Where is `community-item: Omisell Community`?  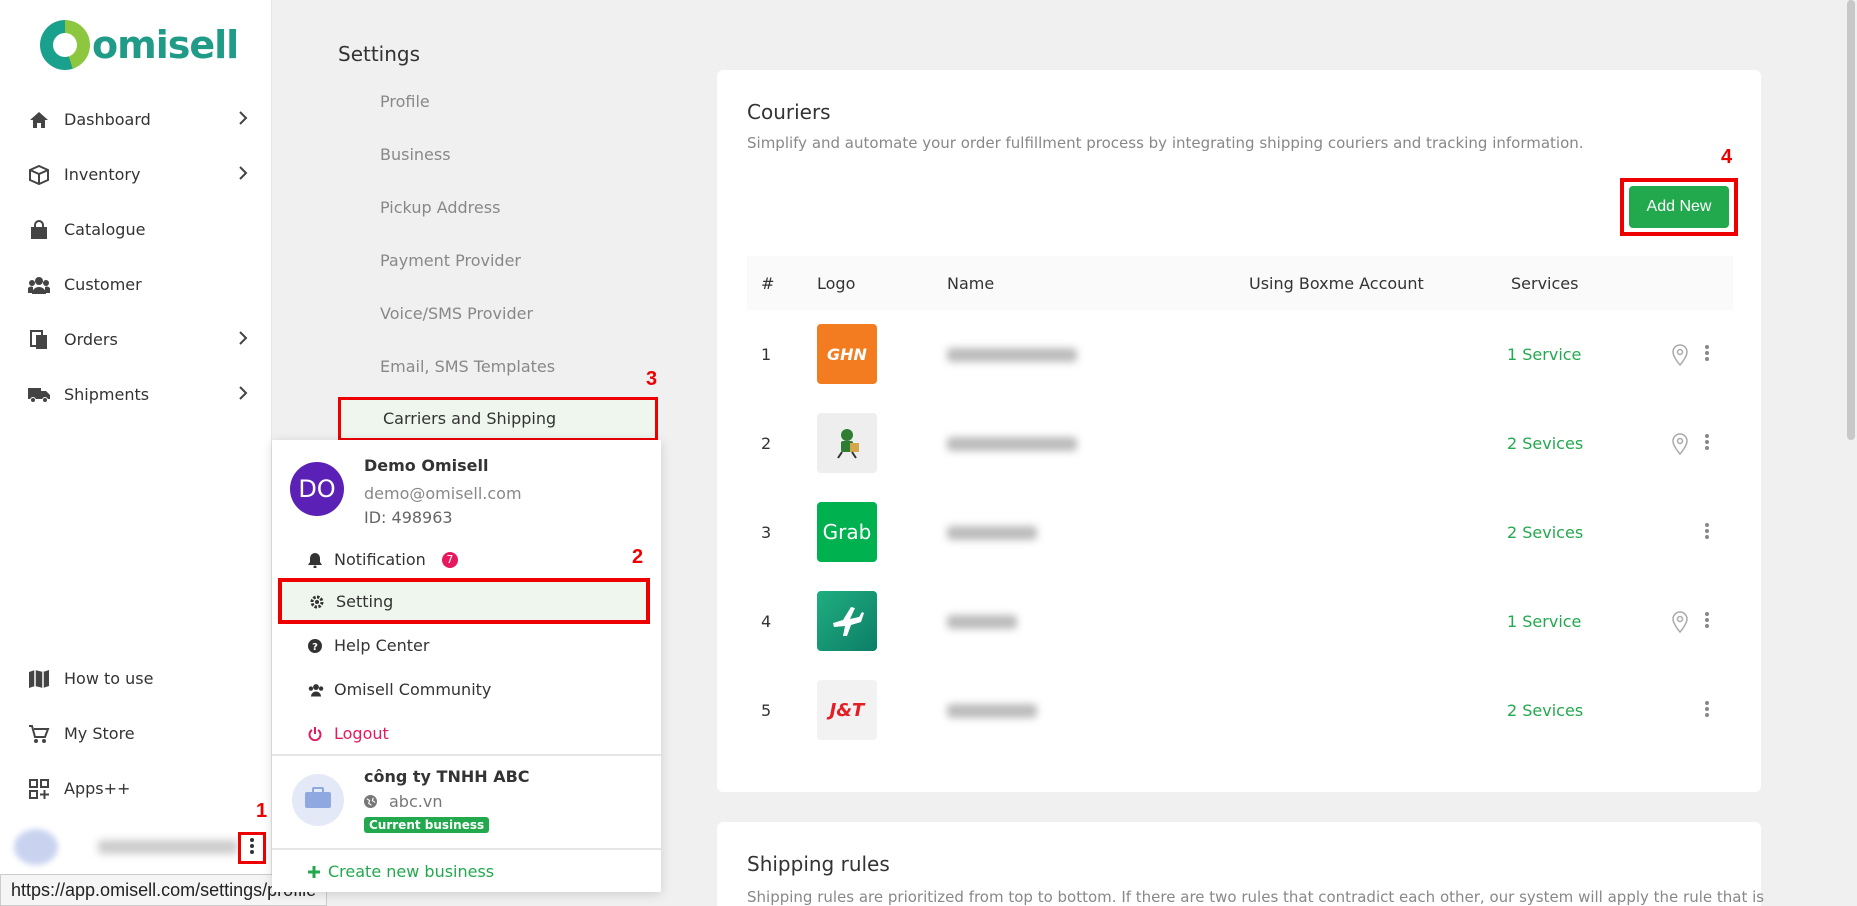
community-item: Omisell Community is located at coordinates (399, 689).